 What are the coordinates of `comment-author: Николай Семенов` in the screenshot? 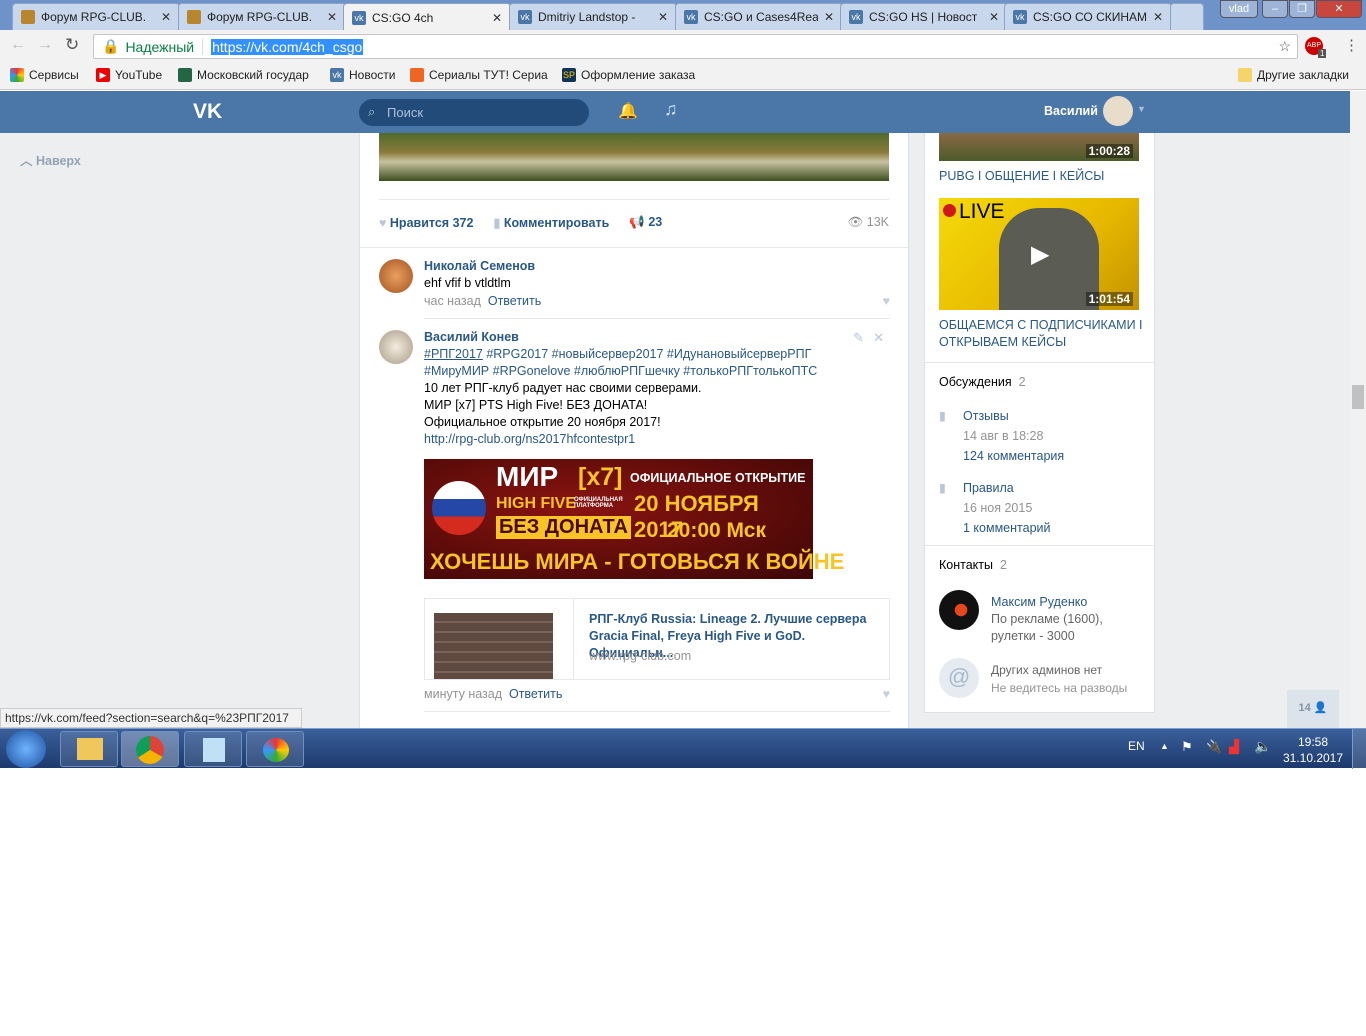 It's located at (657, 266).